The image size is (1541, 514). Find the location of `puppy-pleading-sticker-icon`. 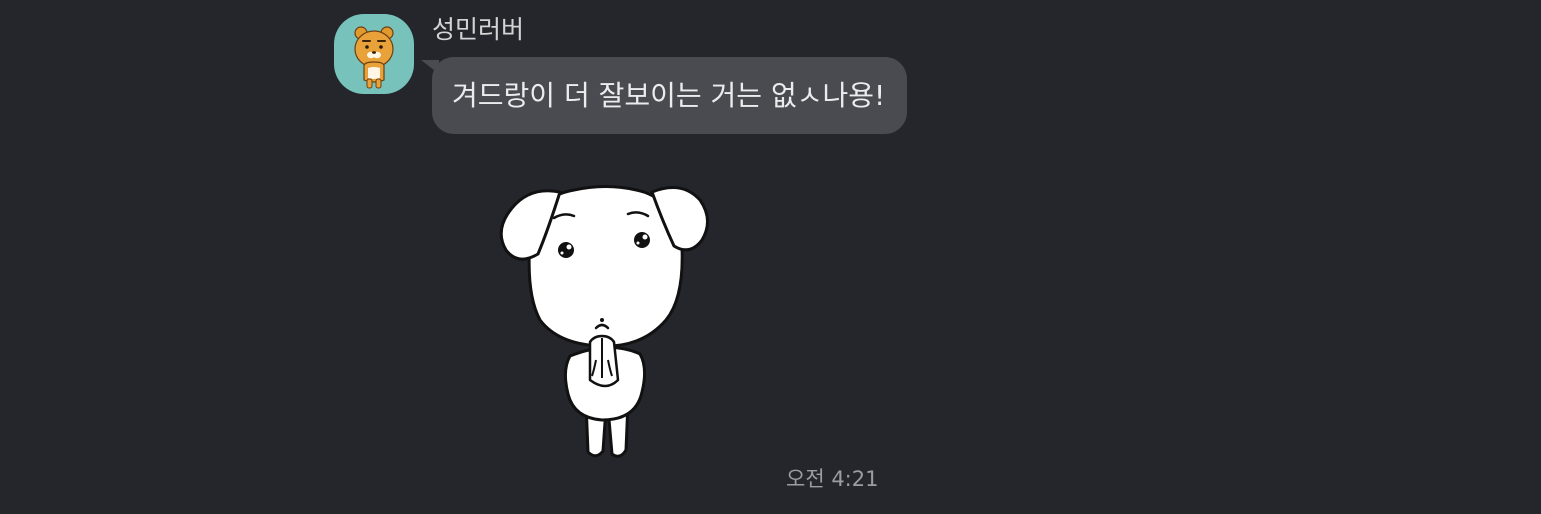

puppy-pleading-sticker-icon is located at coordinates (605, 320).